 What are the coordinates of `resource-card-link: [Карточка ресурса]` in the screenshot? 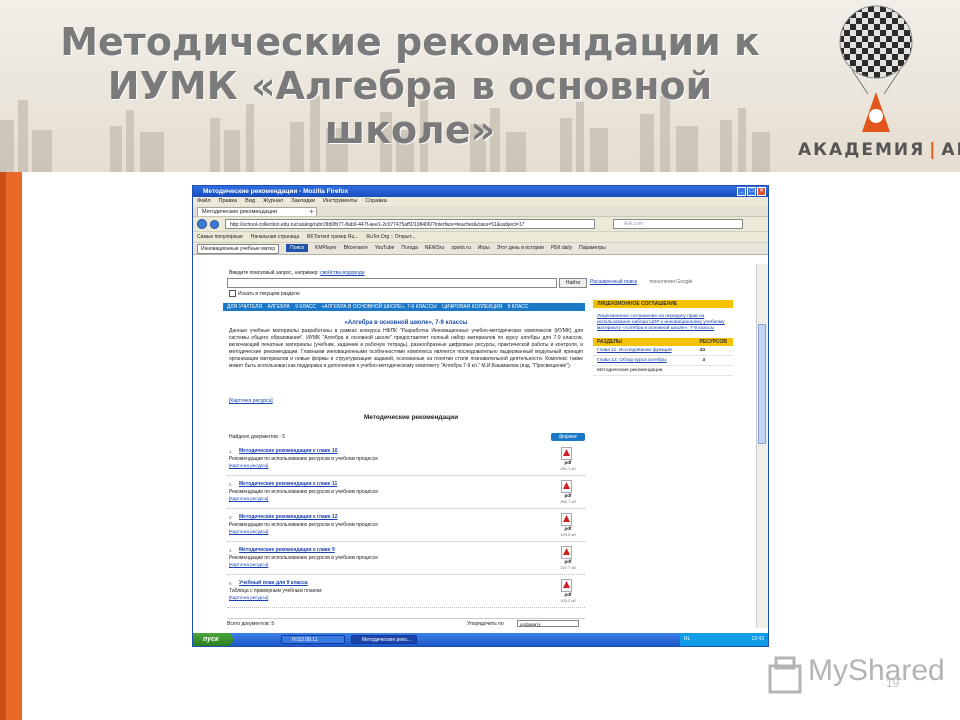 It's located at (251, 401).